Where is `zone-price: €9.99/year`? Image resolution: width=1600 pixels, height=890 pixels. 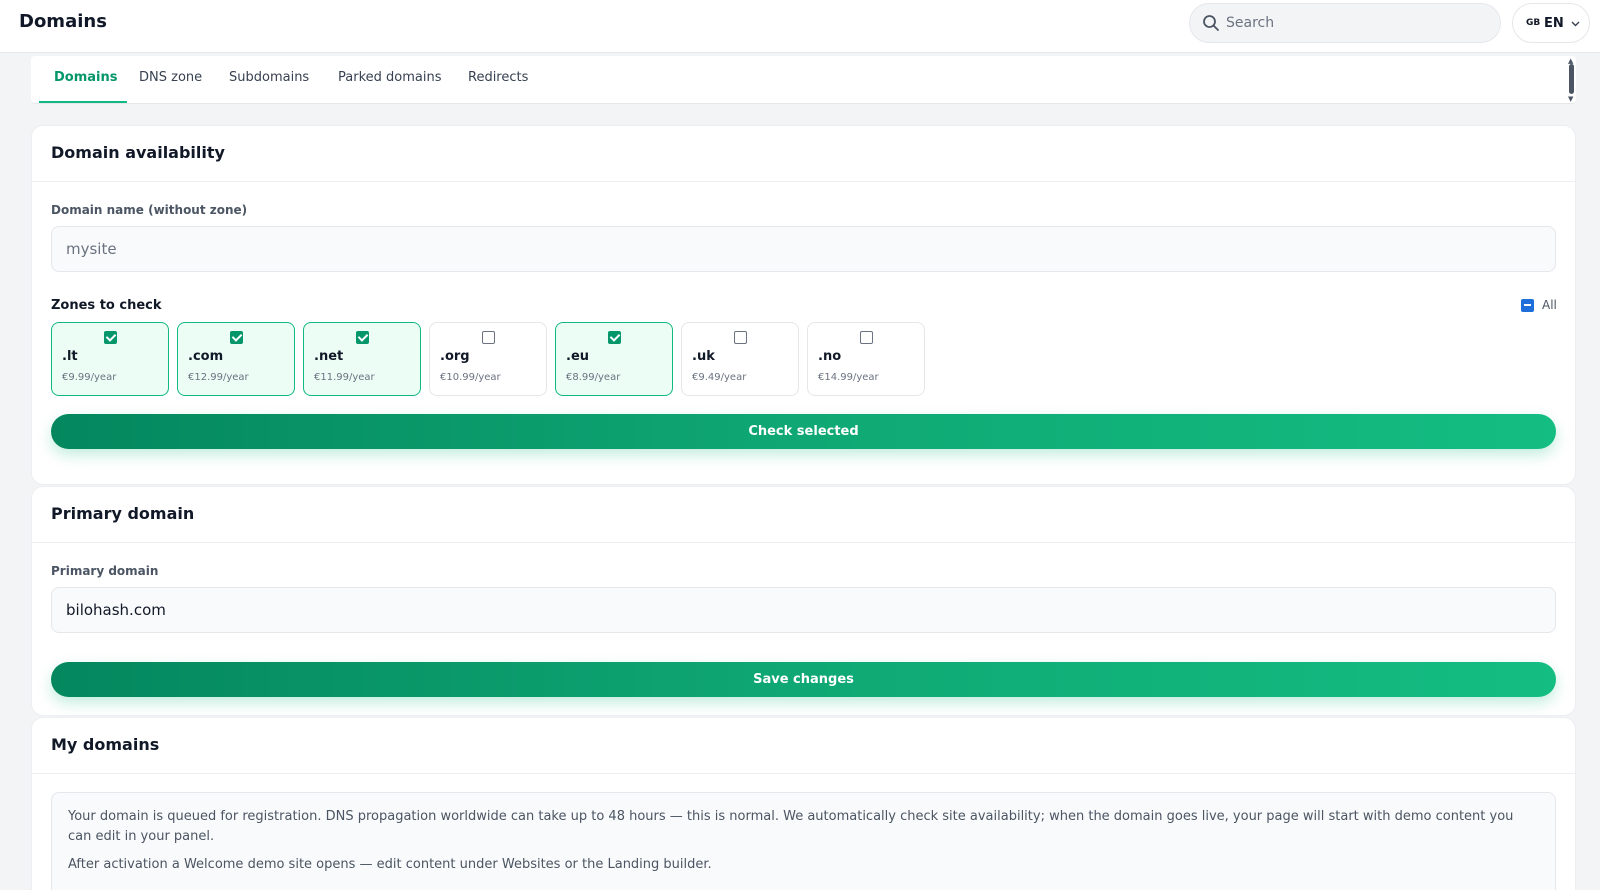 zone-price: €9.99/year is located at coordinates (89, 377).